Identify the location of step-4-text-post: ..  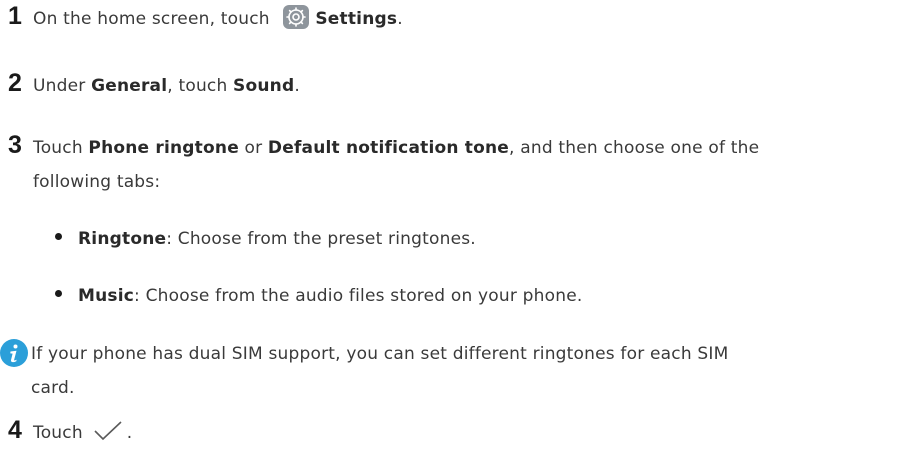
(129, 433).